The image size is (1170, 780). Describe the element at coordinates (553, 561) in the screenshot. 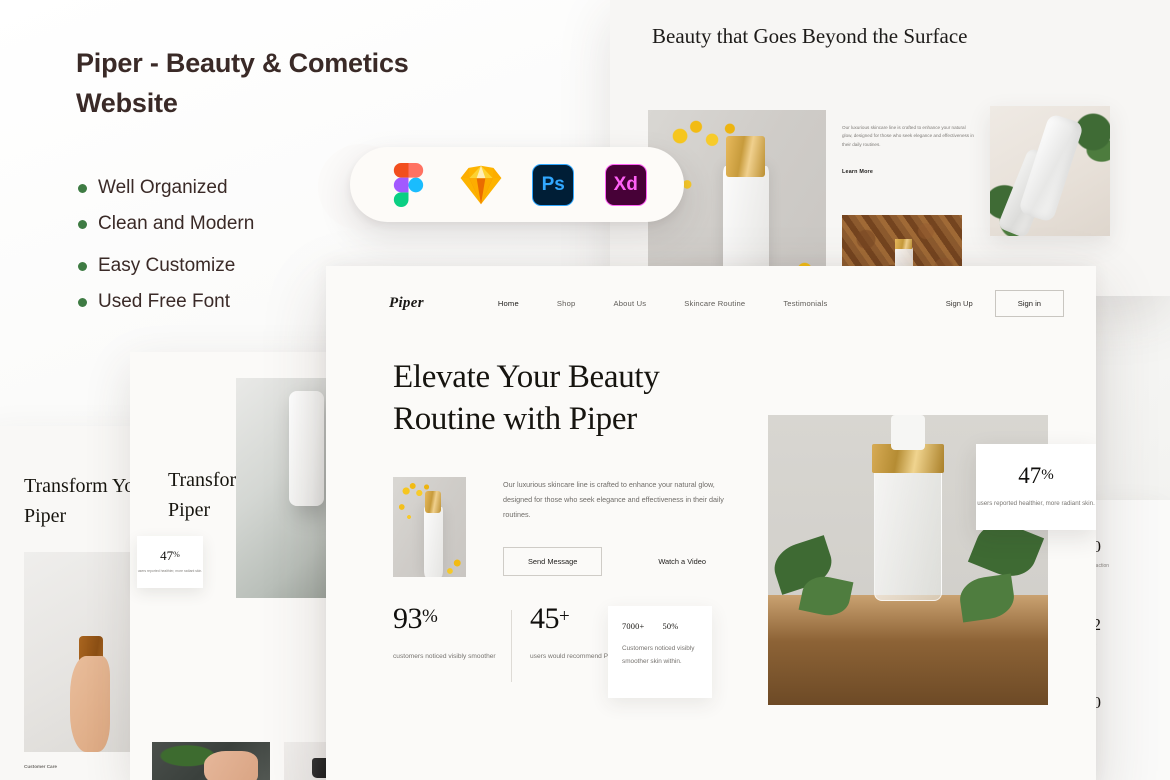

I see `send-message-button: Send Message` at that location.